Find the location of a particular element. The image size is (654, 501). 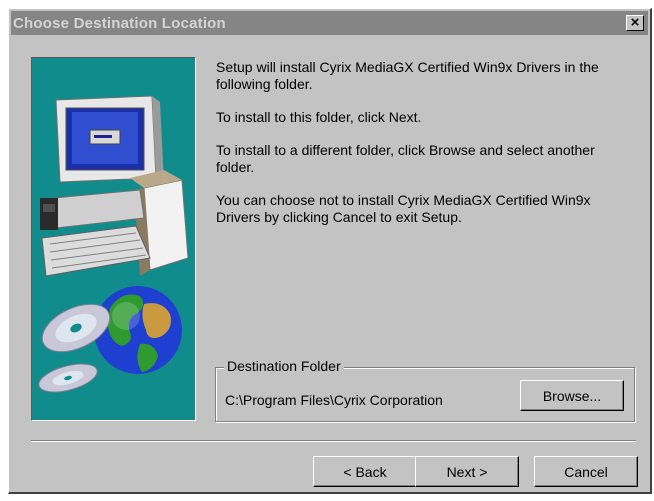

cancel-button-label: Cancel is located at coordinates (586, 471).